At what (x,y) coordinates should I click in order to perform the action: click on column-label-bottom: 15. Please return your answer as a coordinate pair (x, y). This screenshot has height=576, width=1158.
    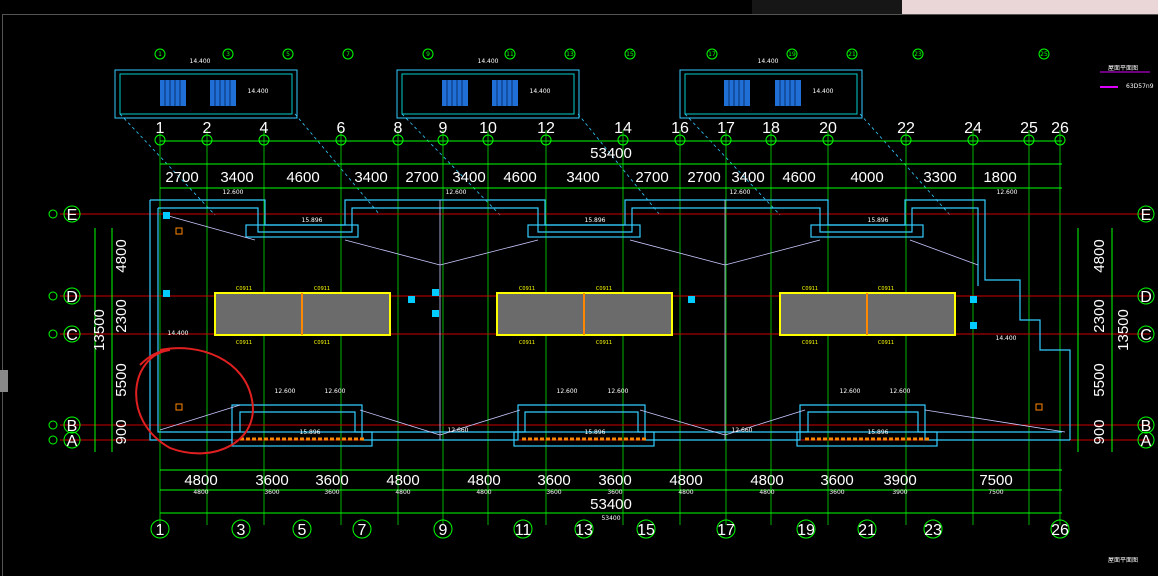
    Looking at the image, I should click on (646, 530).